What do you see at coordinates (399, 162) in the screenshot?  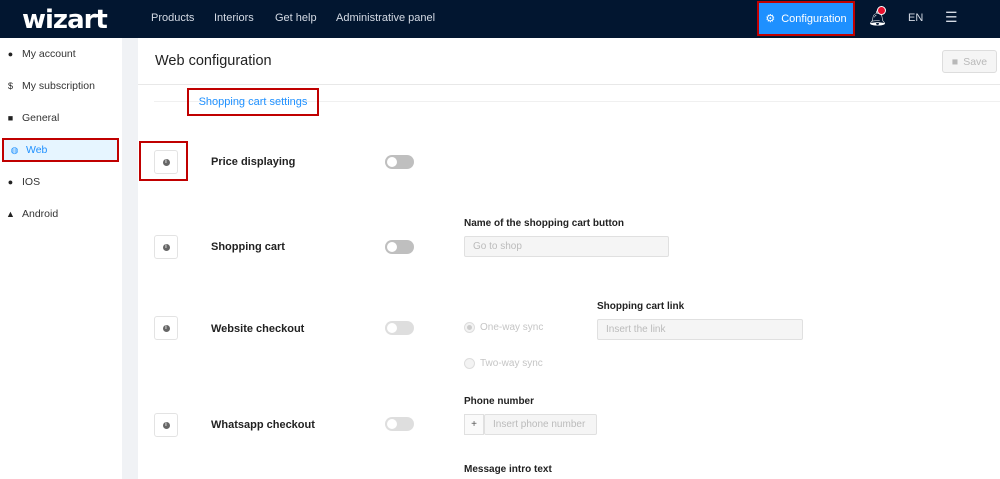 I see `price-displaying-toggle` at bounding box center [399, 162].